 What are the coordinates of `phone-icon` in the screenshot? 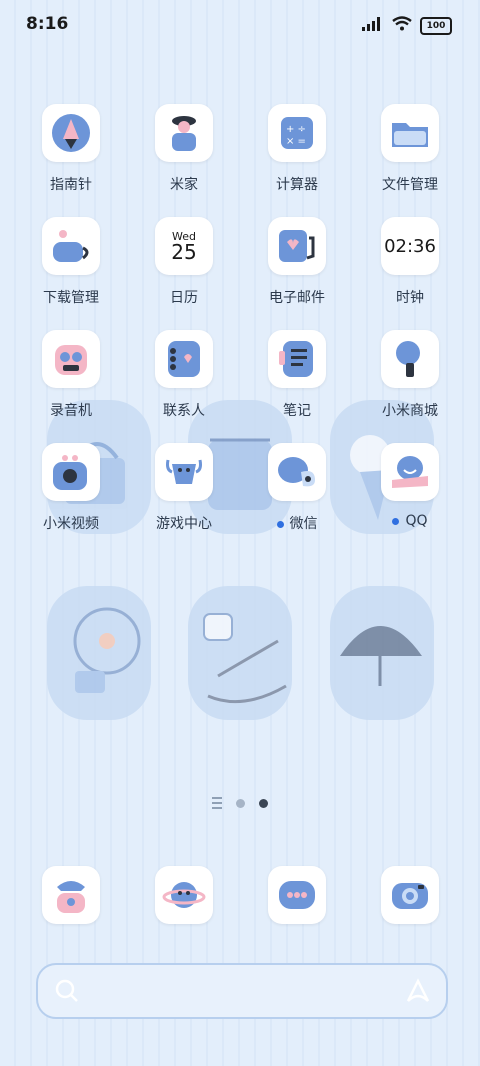 It's located at (71, 895).